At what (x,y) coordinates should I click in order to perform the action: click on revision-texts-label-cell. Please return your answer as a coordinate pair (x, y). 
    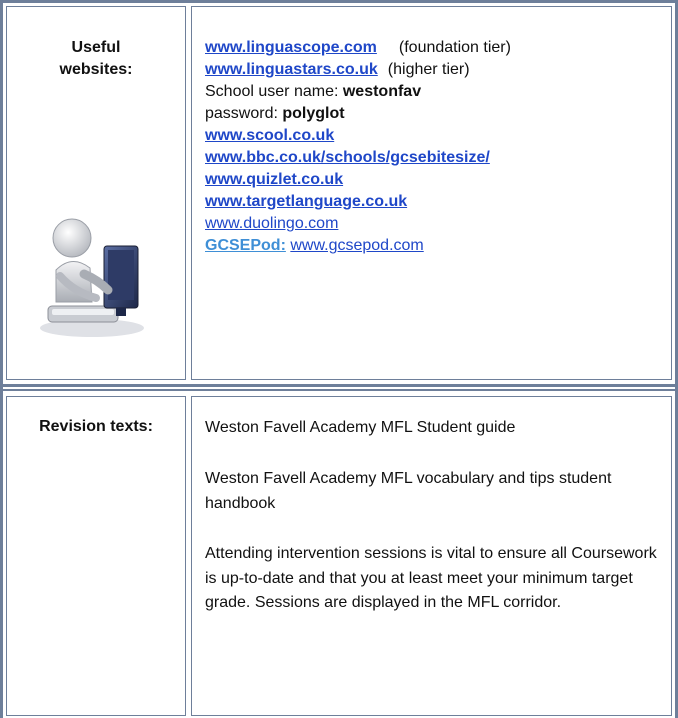
    Looking at the image, I should click on (96, 556).